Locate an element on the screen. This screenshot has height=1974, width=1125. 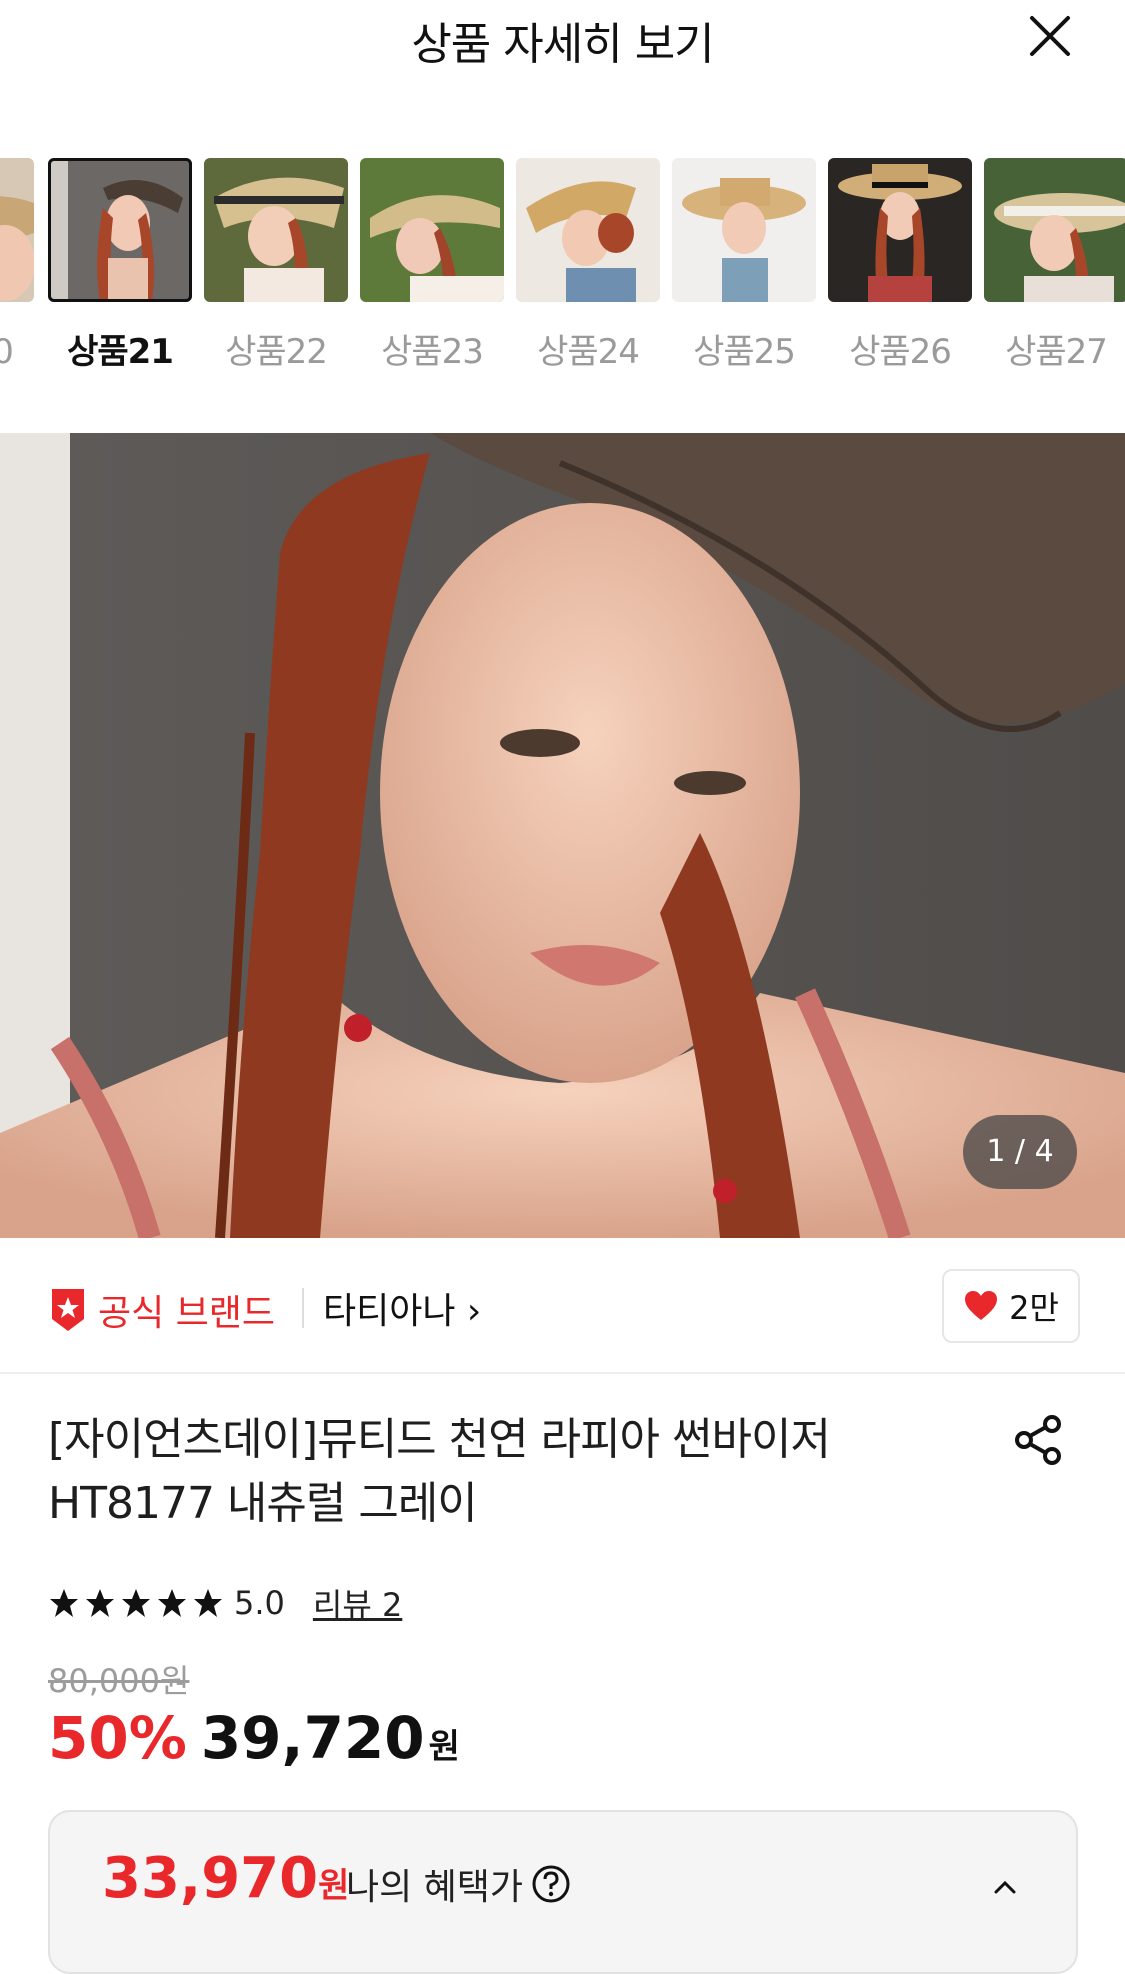
product-title: [자이언츠데이]뮤티드 천연 라피아 썬바이저 HT8177 내츄럴 그레이 is located at coordinates (488, 1472).